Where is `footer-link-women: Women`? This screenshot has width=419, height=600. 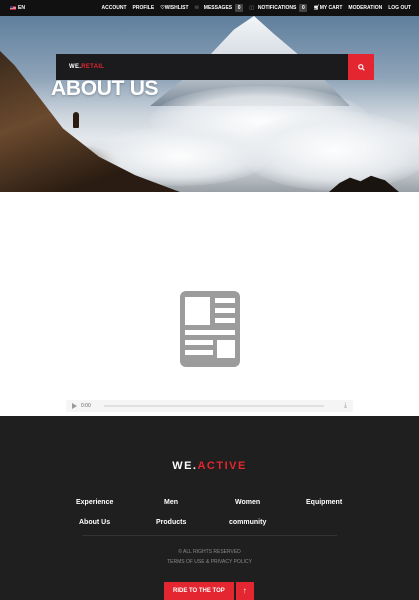 footer-link-women: Women is located at coordinates (247, 502).